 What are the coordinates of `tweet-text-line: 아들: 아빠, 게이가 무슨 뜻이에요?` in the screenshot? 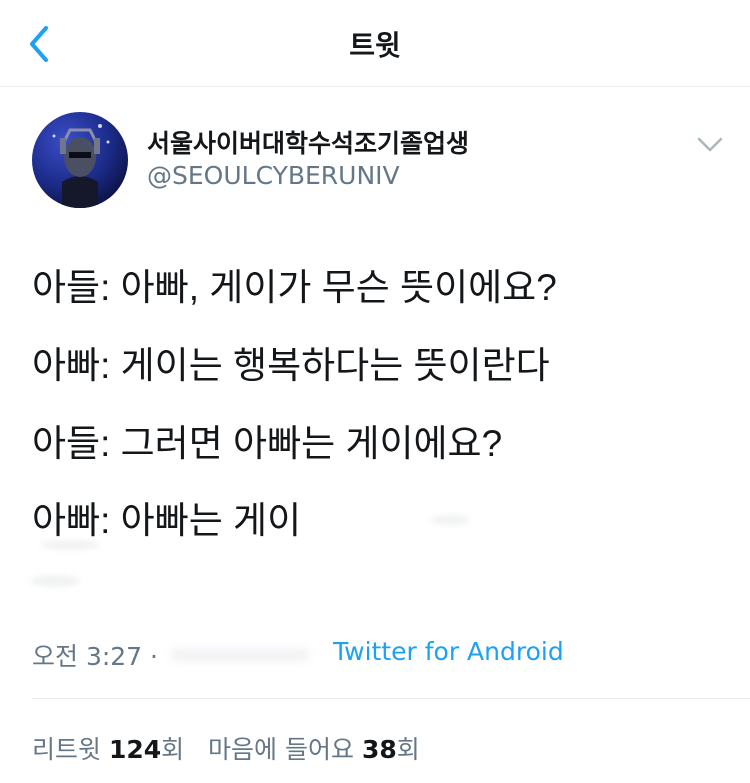 It's located at (294, 287).